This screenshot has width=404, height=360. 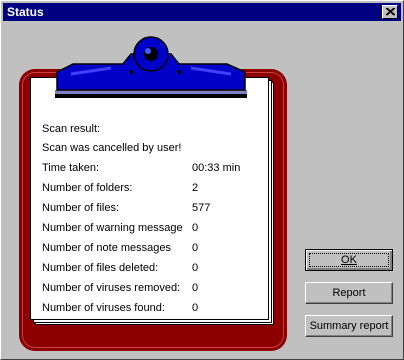 I want to click on row-label: Number of viruses found:, so click(x=103, y=308).